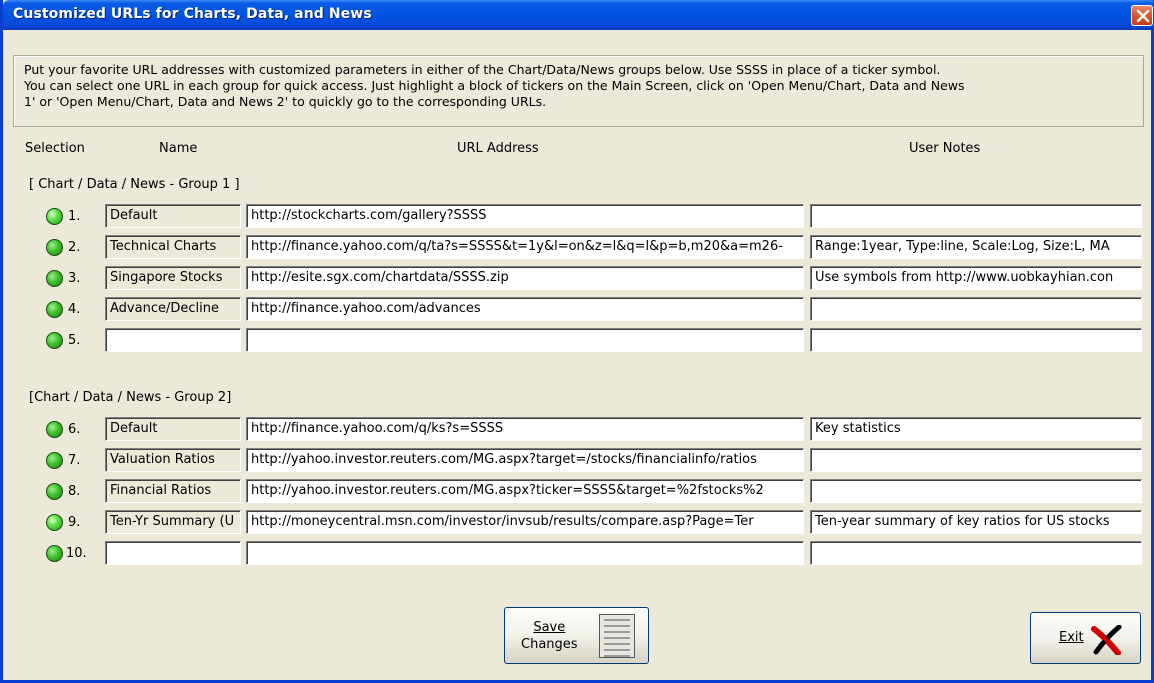 This screenshot has width=1154, height=683. I want to click on exit-label: Exit, so click(1071, 637).